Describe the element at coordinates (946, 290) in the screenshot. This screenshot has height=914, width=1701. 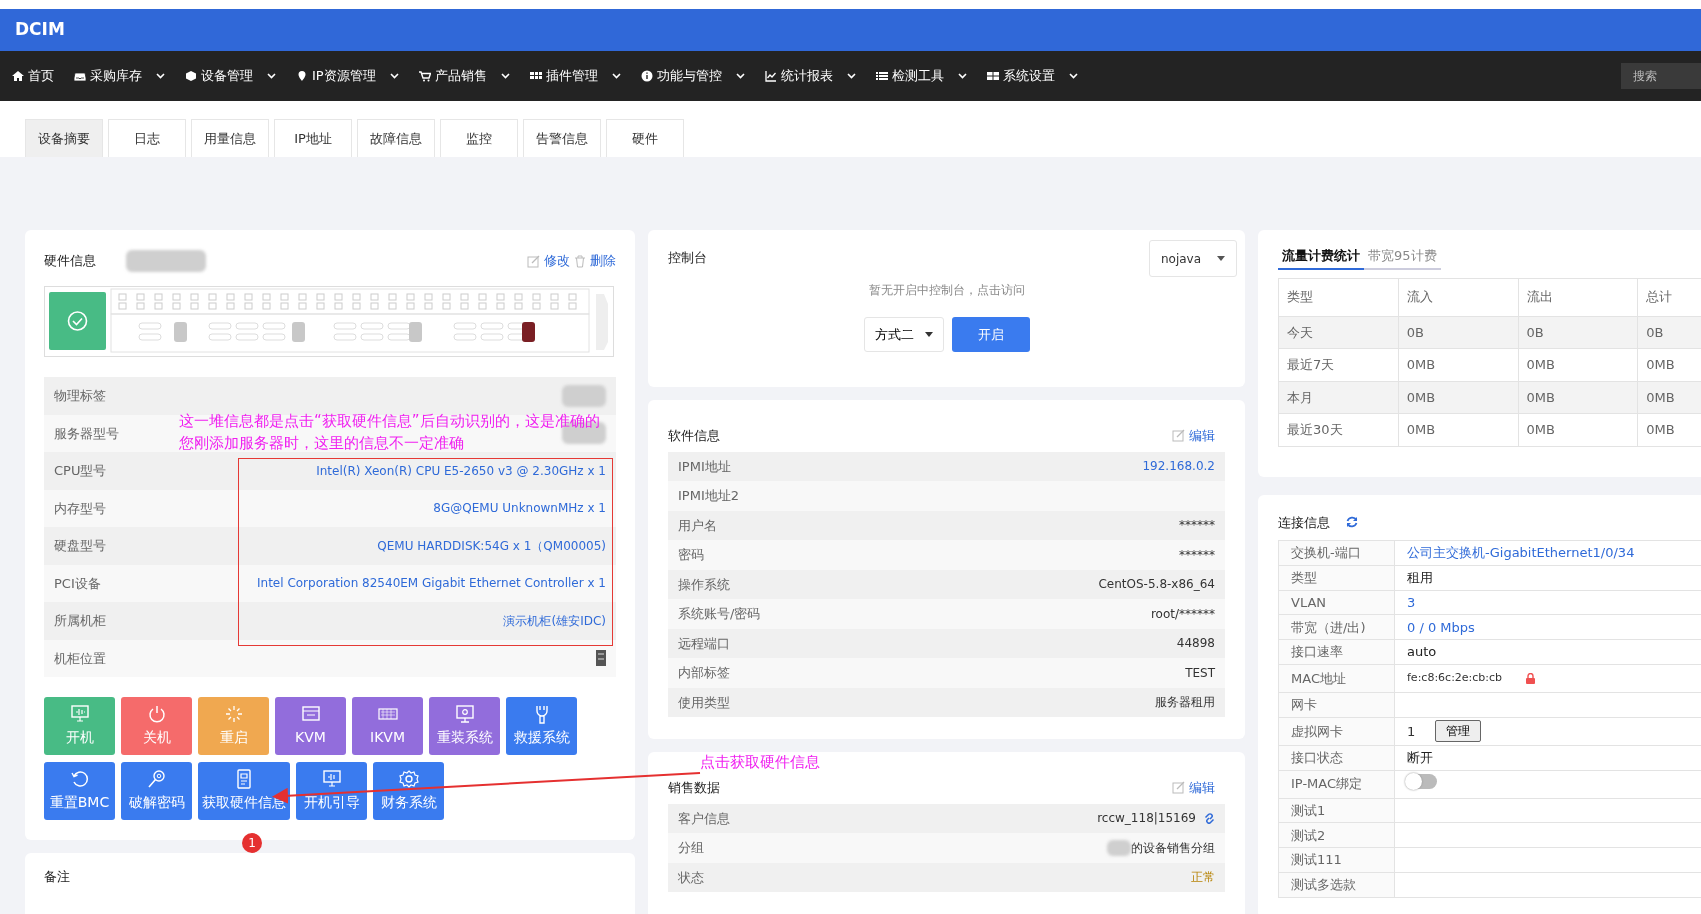
I see `console-message: 暂无开启中控制台，点击访问` at that location.